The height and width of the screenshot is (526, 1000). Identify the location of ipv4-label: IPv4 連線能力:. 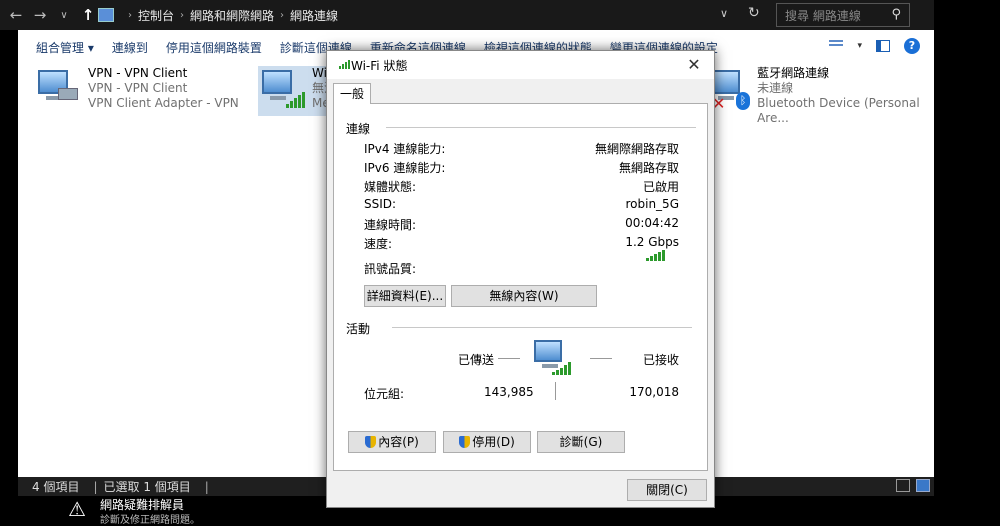
(405, 149).